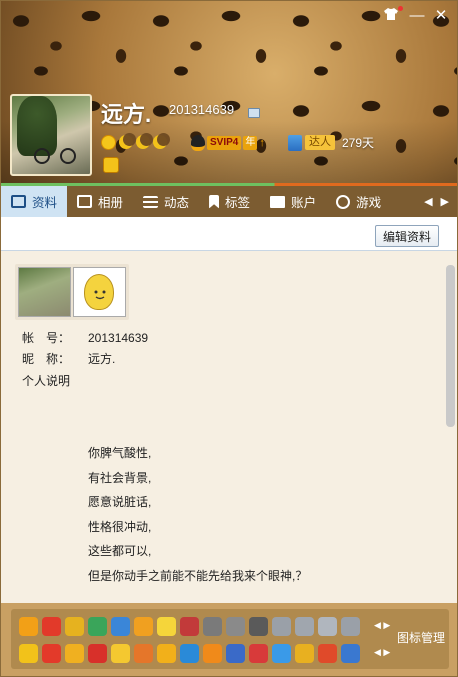 The width and height of the screenshot is (458, 677). I want to click on online-days: 279天, so click(358, 143).